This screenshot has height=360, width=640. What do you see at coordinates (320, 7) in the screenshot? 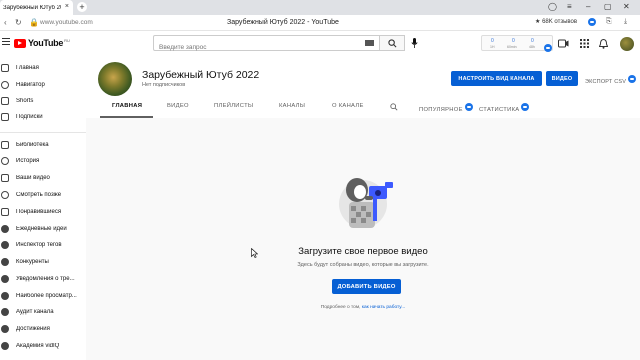
I see `browser-tab-strip: Зарубежный Ютуб 202 × + ◯ ≡ – ▢ ✕` at bounding box center [320, 7].